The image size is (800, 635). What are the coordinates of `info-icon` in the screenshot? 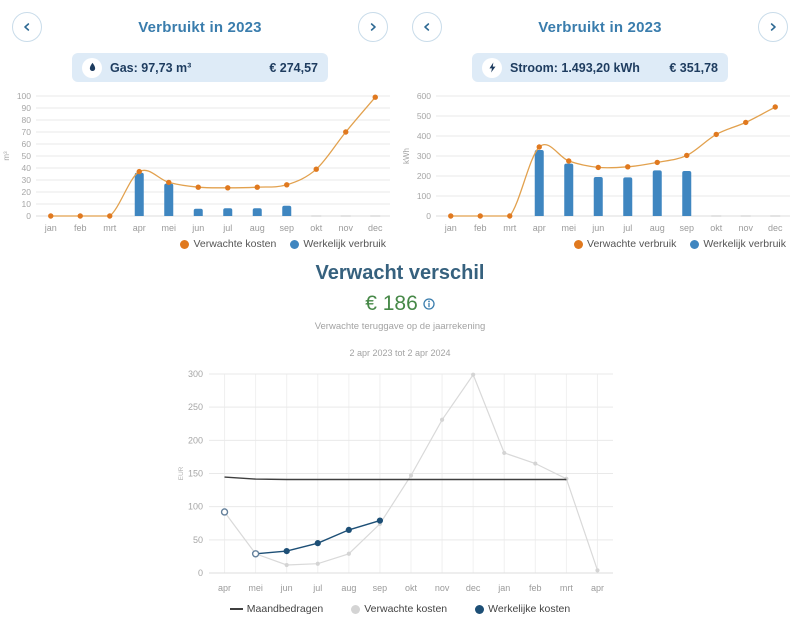 It's located at (429, 304).